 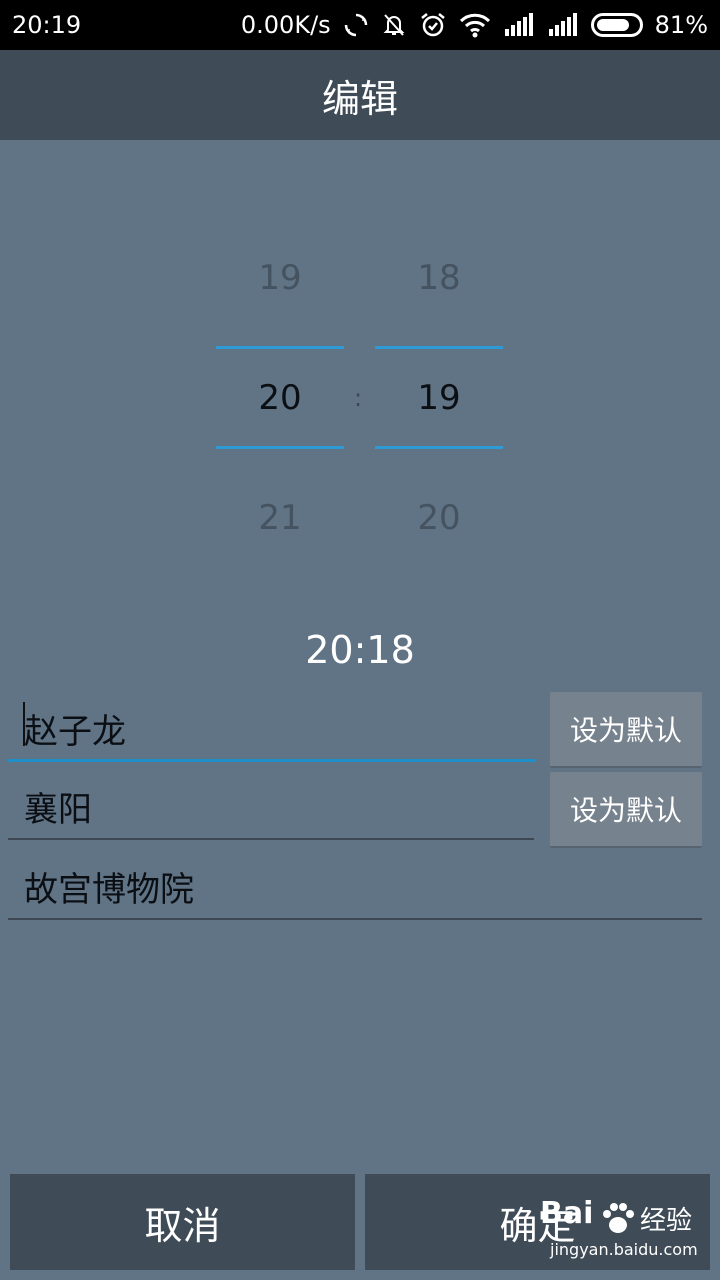 What do you see at coordinates (182, 1222) in the screenshot?
I see `cancel-button: 取消` at bounding box center [182, 1222].